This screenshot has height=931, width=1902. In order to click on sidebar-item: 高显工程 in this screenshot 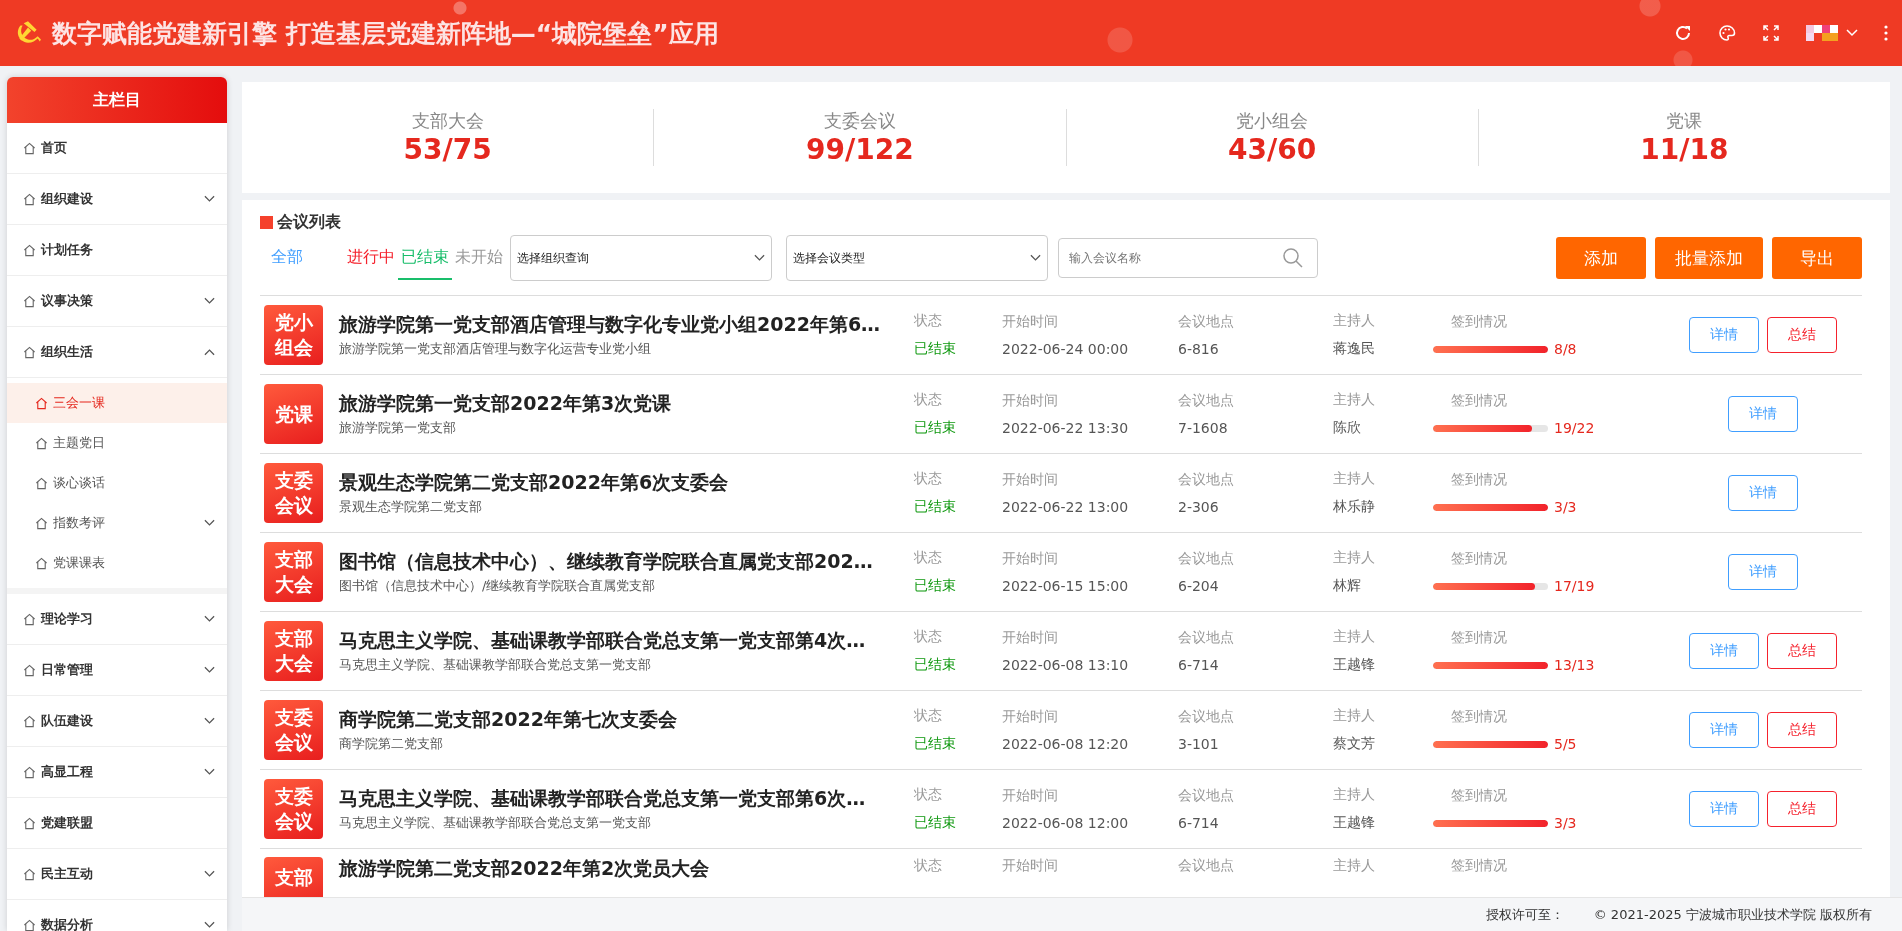, I will do `click(117, 772)`.